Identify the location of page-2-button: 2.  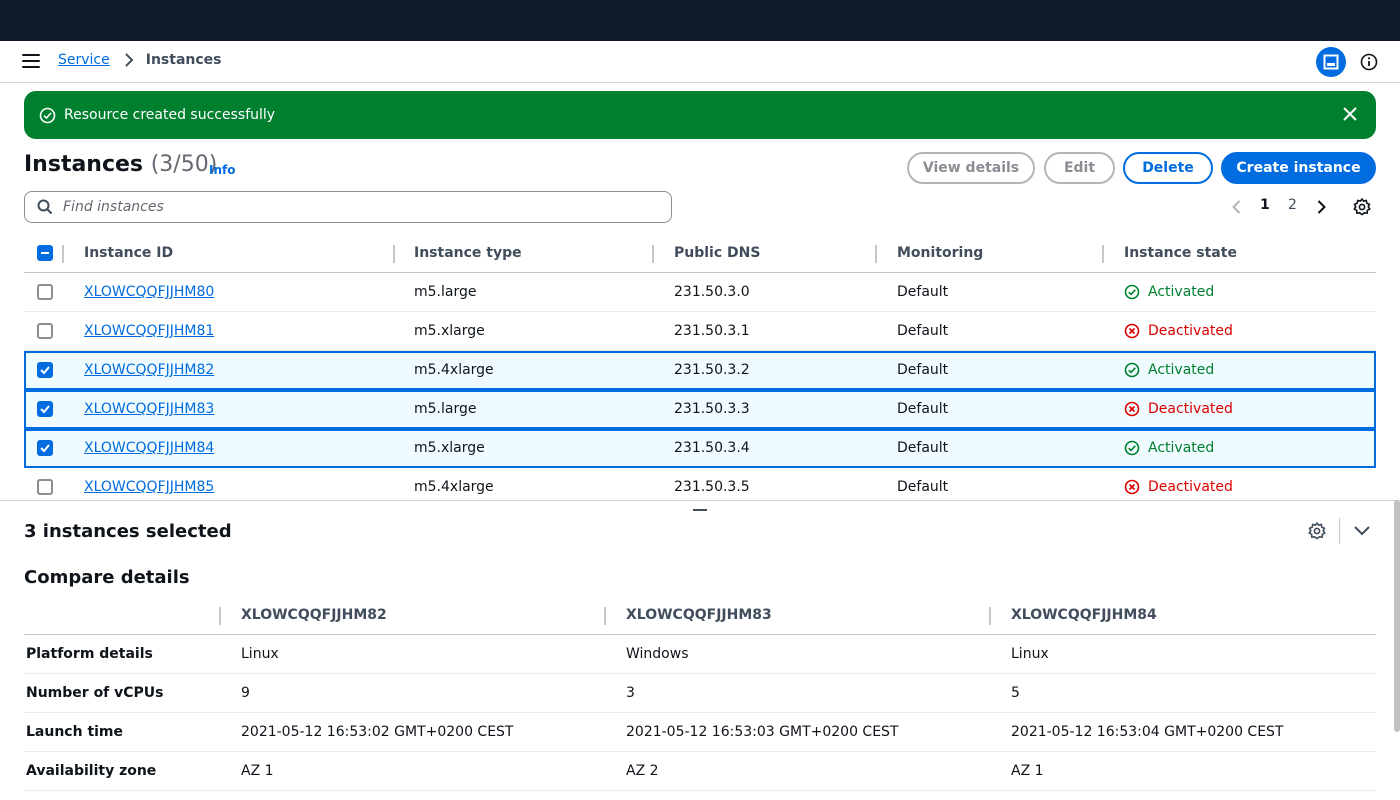
(1292, 205).